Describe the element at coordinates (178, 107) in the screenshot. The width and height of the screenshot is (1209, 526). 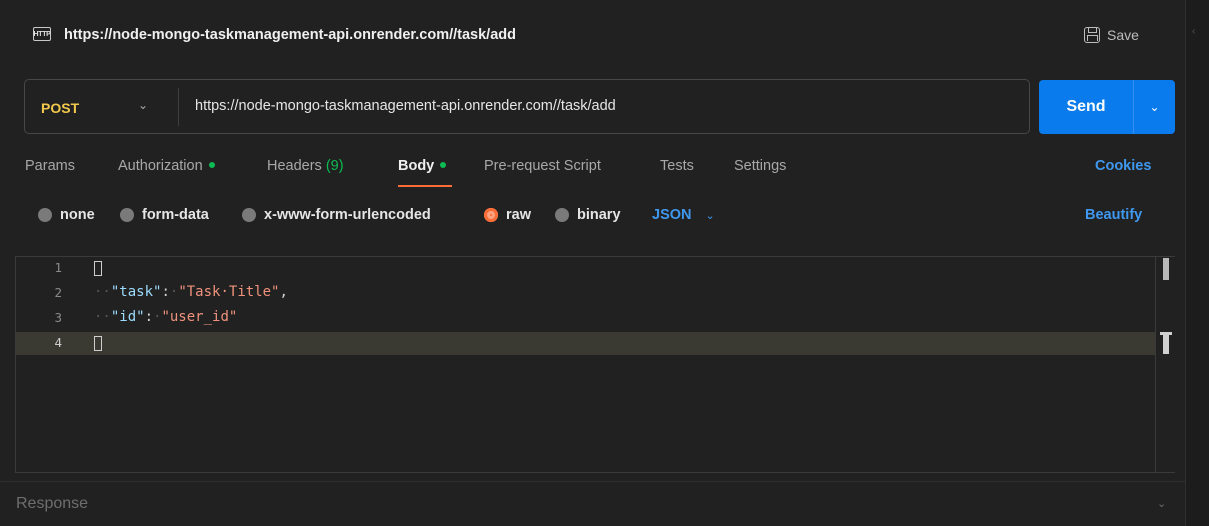
I see `url-divider` at that location.